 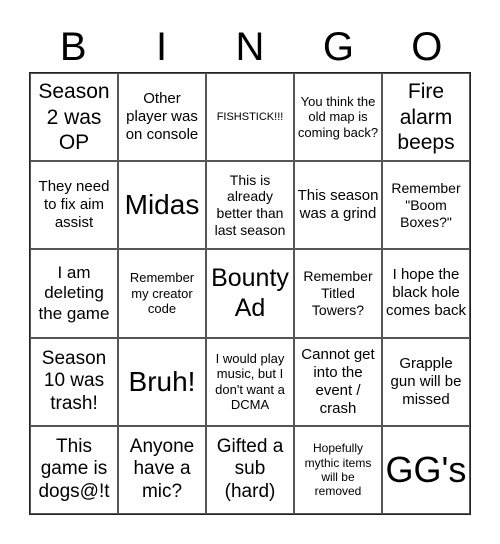 What do you see at coordinates (338, 381) in the screenshot?
I see `bingo-cell: Cannot get into the event / crash` at bounding box center [338, 381].